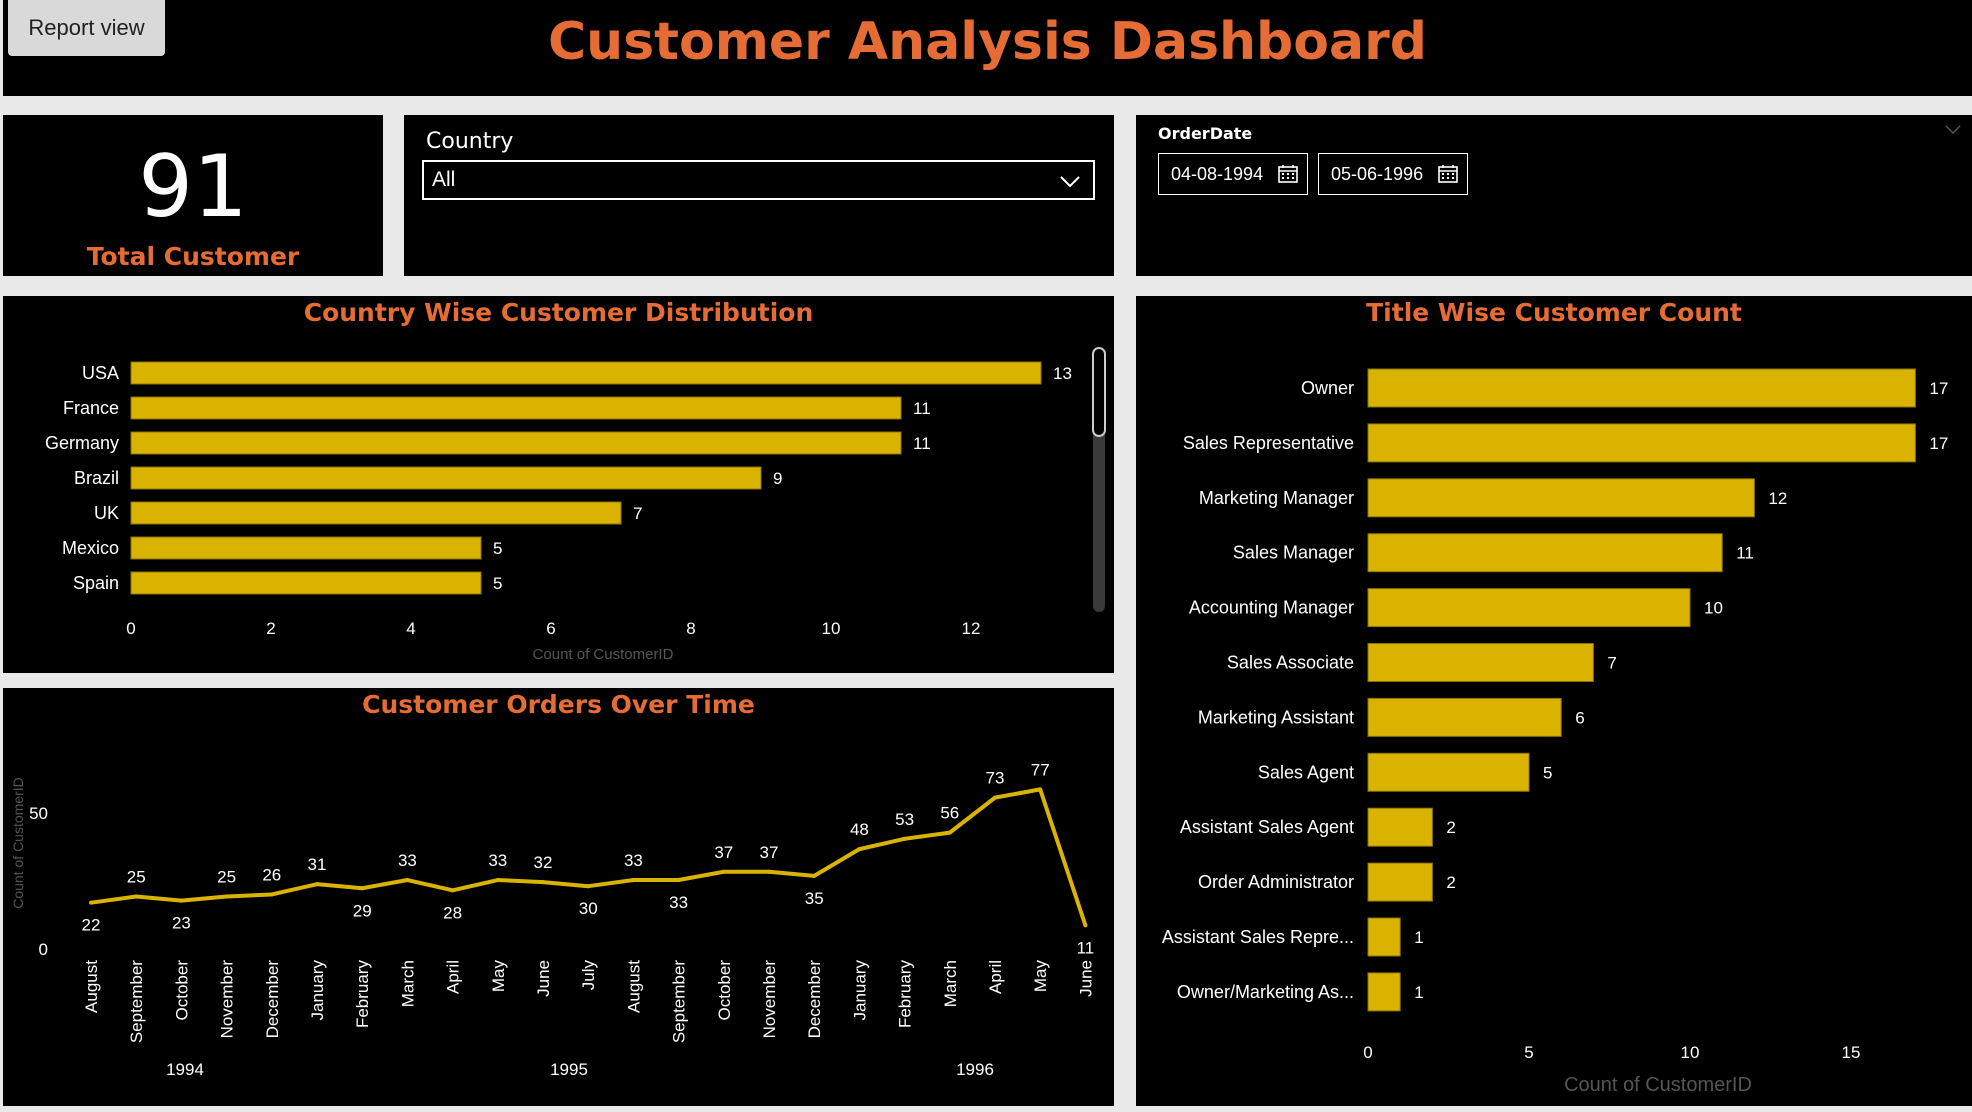 The image size is (1972, 1112). Describe the element at coordinates (193, 256) in the screenshot. I see `kpi-label: Total Customer` at that location.